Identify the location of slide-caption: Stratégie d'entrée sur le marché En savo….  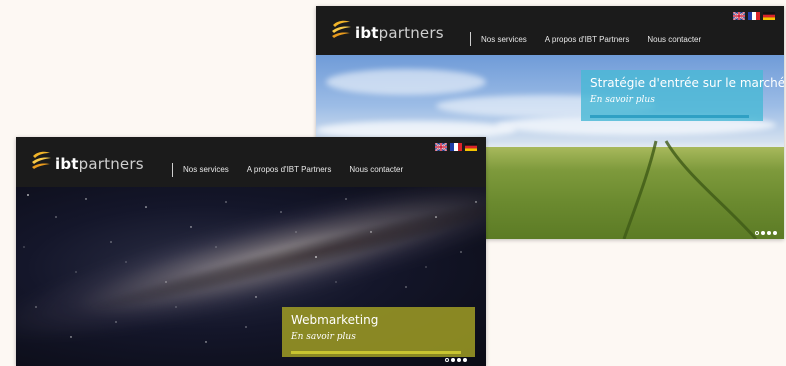
(682, 95).